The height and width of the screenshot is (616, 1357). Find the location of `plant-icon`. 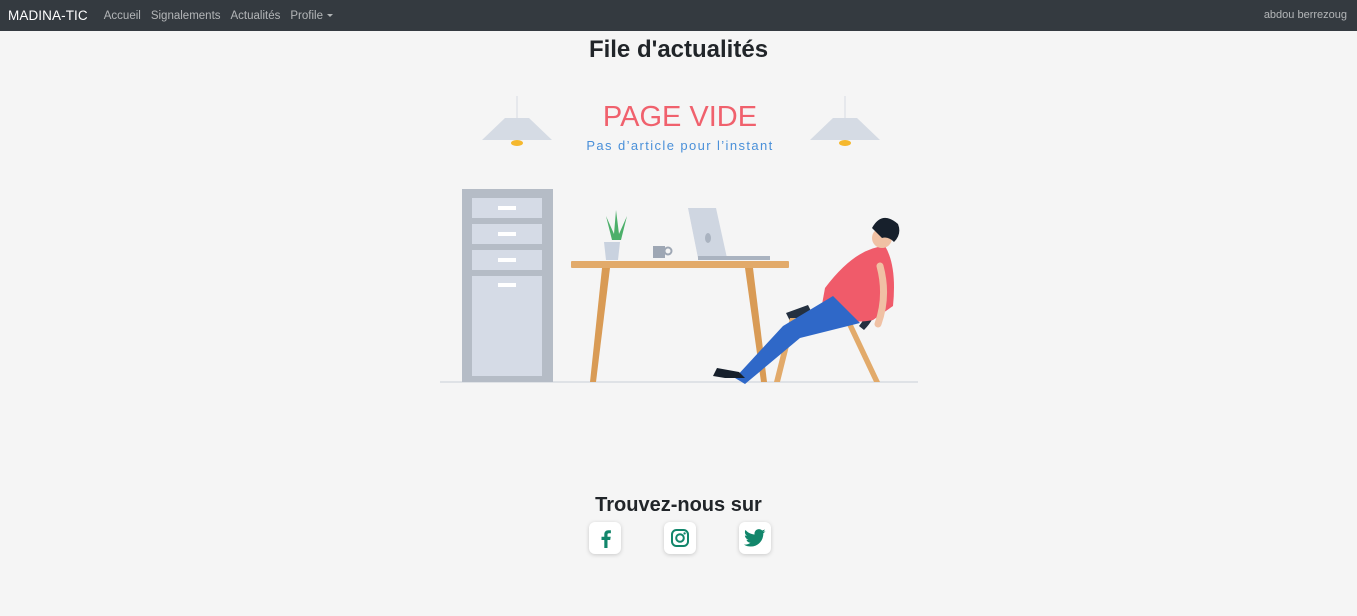

plant-icon is located at coordinates (615, 235).